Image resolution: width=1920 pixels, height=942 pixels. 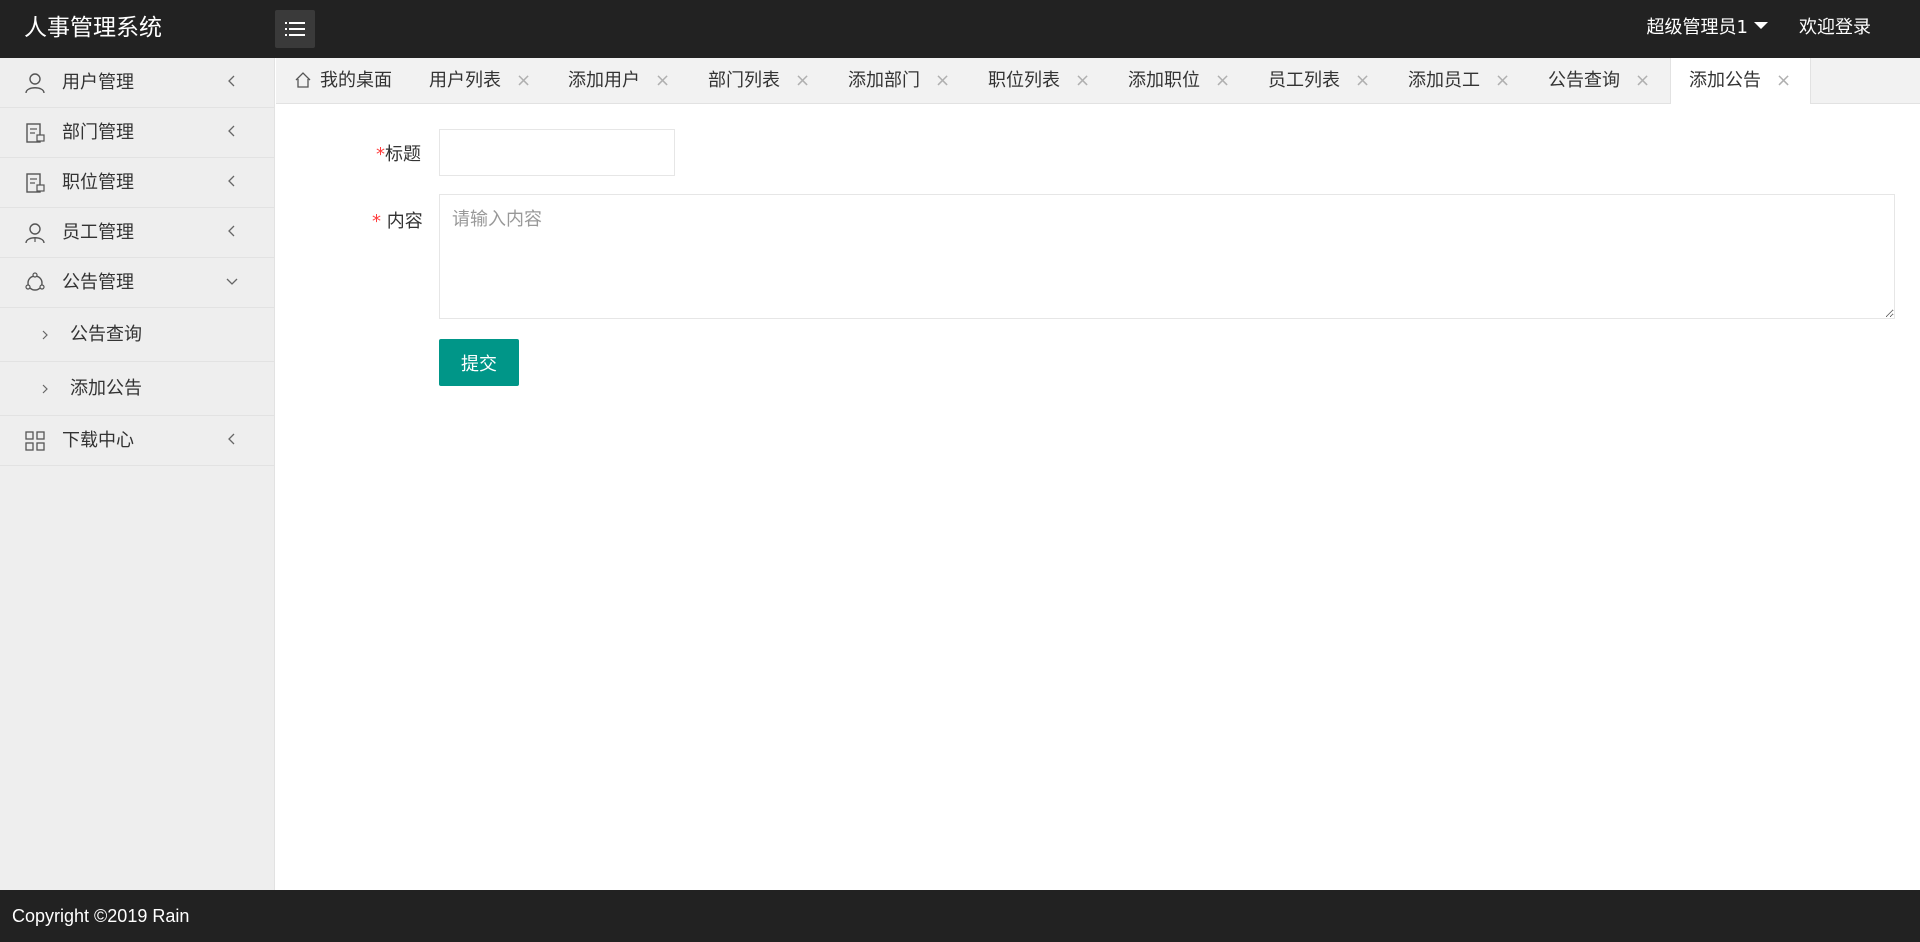 What do you see at coordinates (1167, 256) in the screenshot?
I see `content-textarea` at bounding box center [1167, 256].